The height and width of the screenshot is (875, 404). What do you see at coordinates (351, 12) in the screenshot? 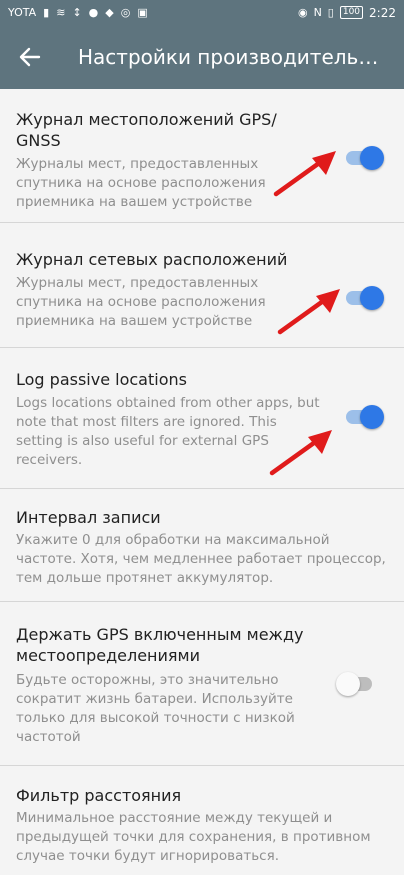
I see `battery-icon: 100` at bounding box center [351, 12].